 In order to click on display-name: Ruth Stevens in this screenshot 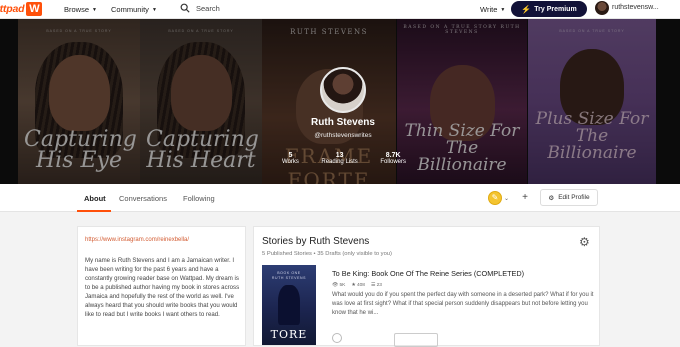, I will do `click(343, 122)`.